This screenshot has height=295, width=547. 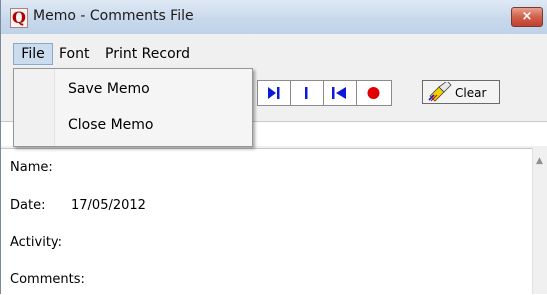 What do you see at coordinates (274, 17) in the screenshot?
I see `title-bar: Q Memo - Comments File ×` at bounding box center [274, 17].